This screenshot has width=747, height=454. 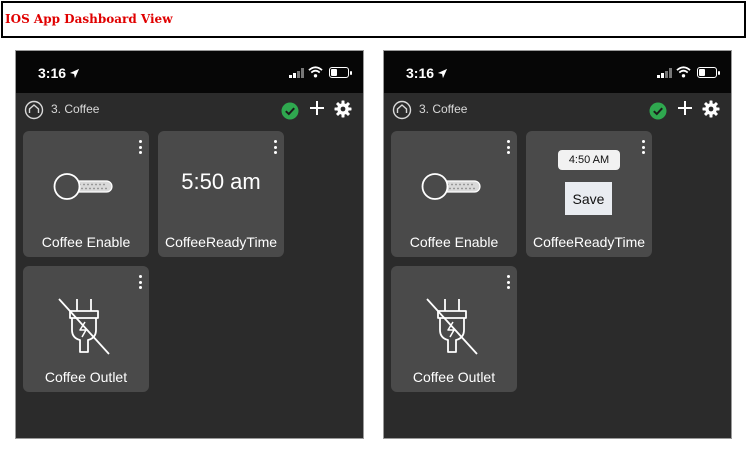 What do you see at coordinates (89, 19) in the screenshot?
I see `banner-title: IOS App Dashboard View` at bounding box center [89, 19].